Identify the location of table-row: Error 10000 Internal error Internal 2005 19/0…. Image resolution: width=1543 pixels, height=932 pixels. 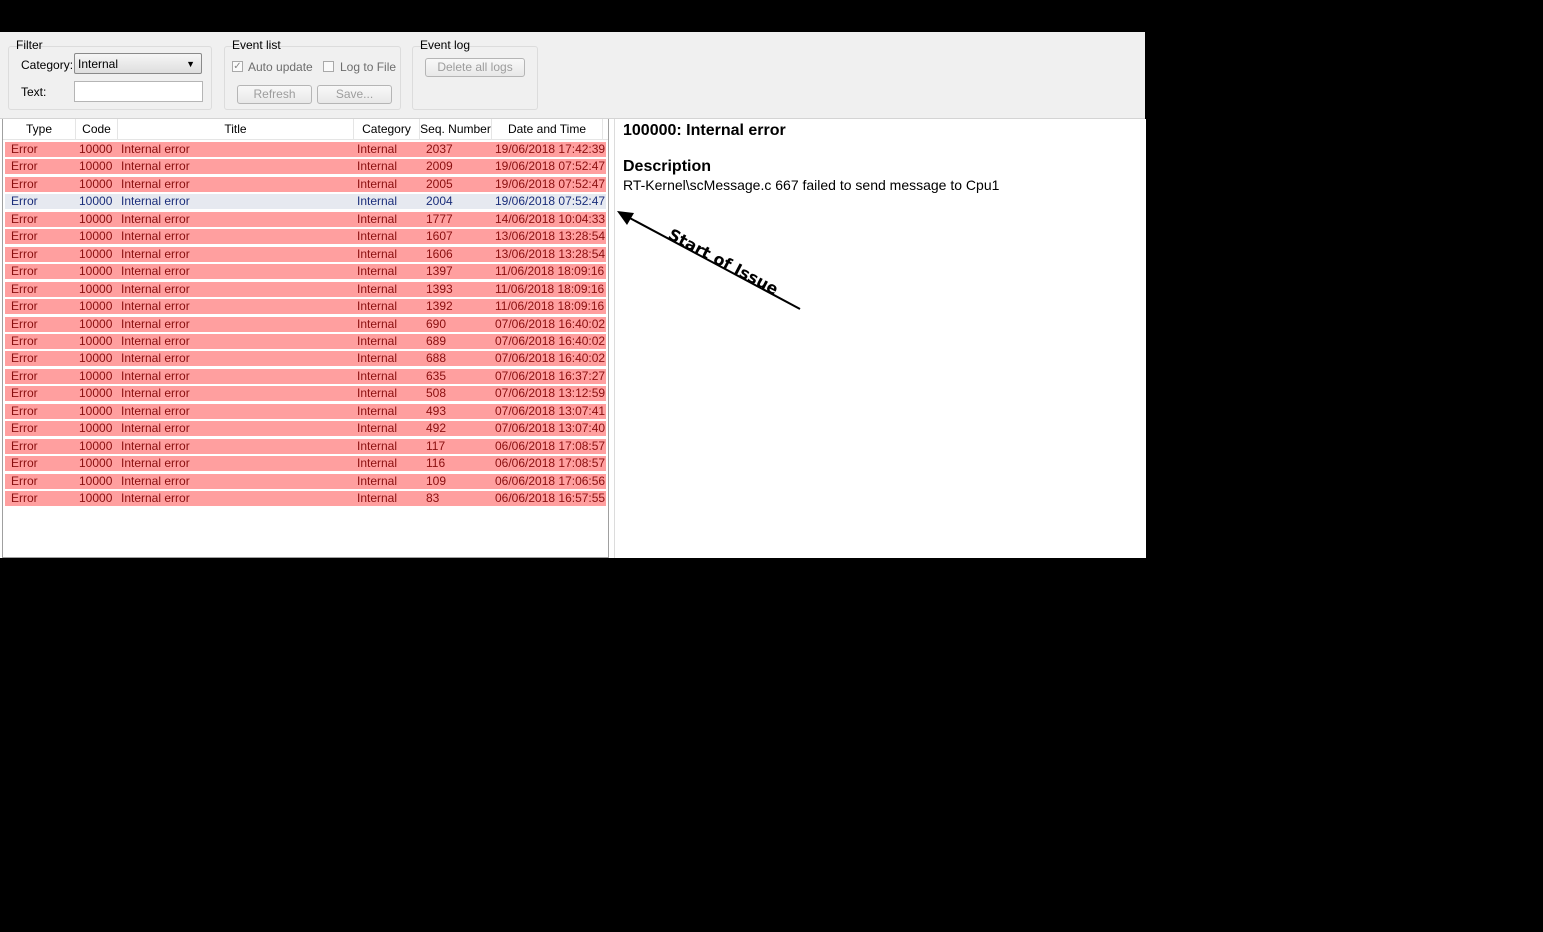
(305, 184).